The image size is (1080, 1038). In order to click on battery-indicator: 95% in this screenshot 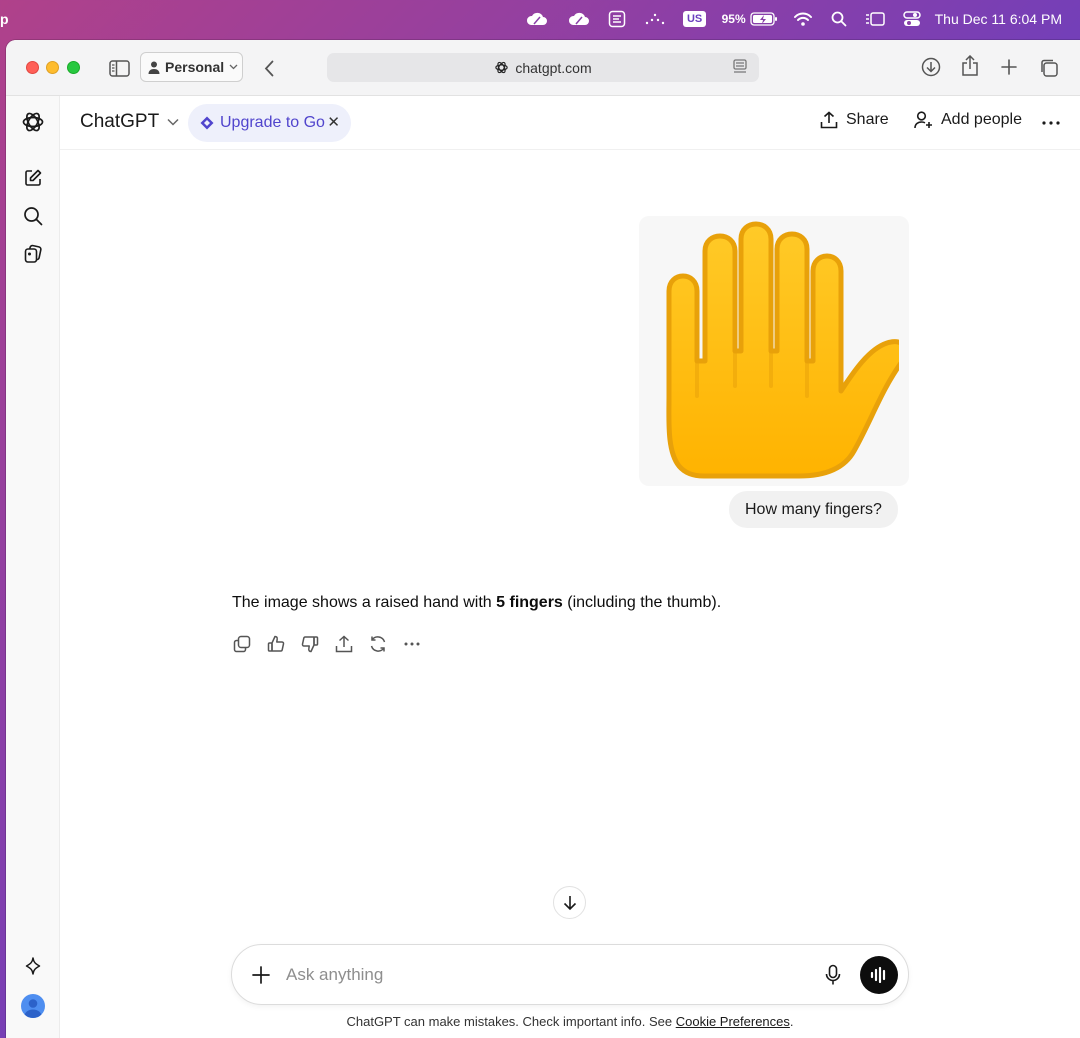, I will do `click(750, 19)`.